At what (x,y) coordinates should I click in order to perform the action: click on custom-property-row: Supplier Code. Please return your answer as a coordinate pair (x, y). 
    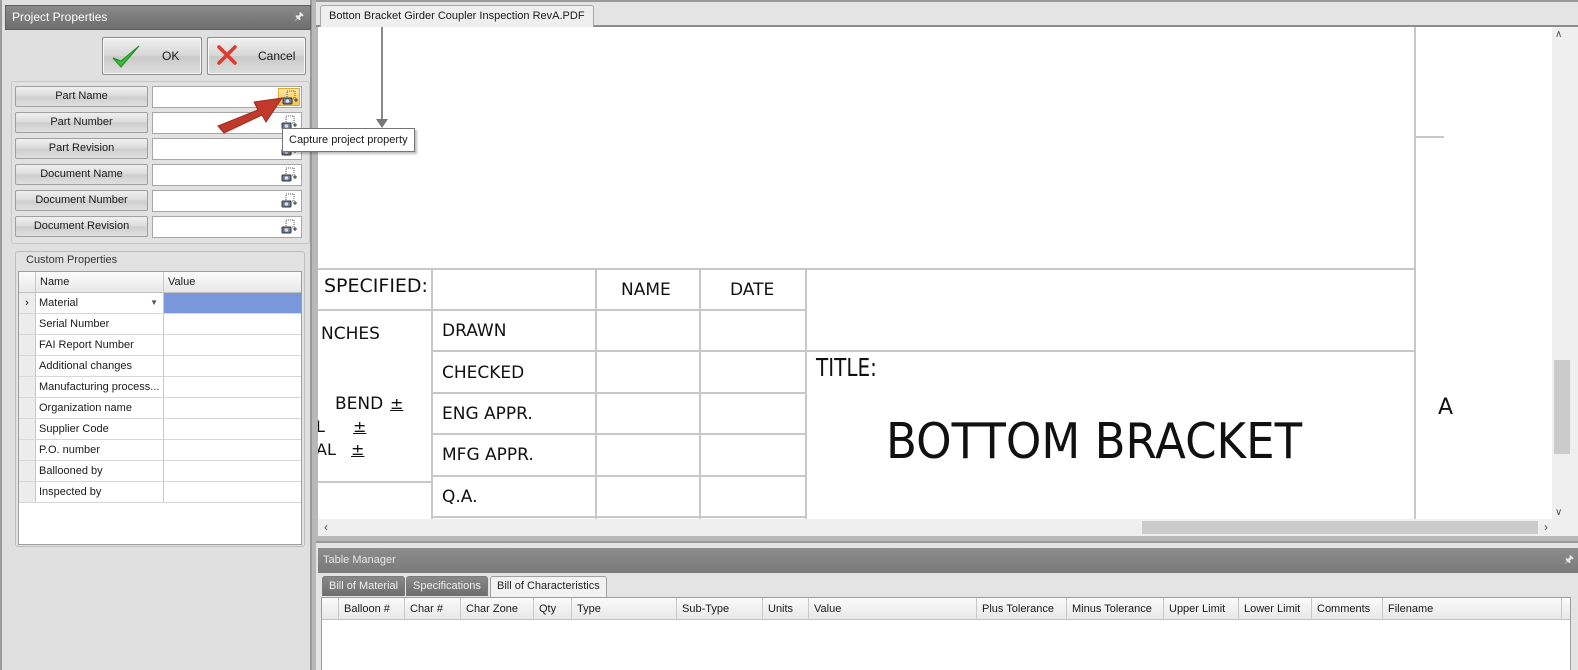
    Looking at the image, I should click on (160, 429).